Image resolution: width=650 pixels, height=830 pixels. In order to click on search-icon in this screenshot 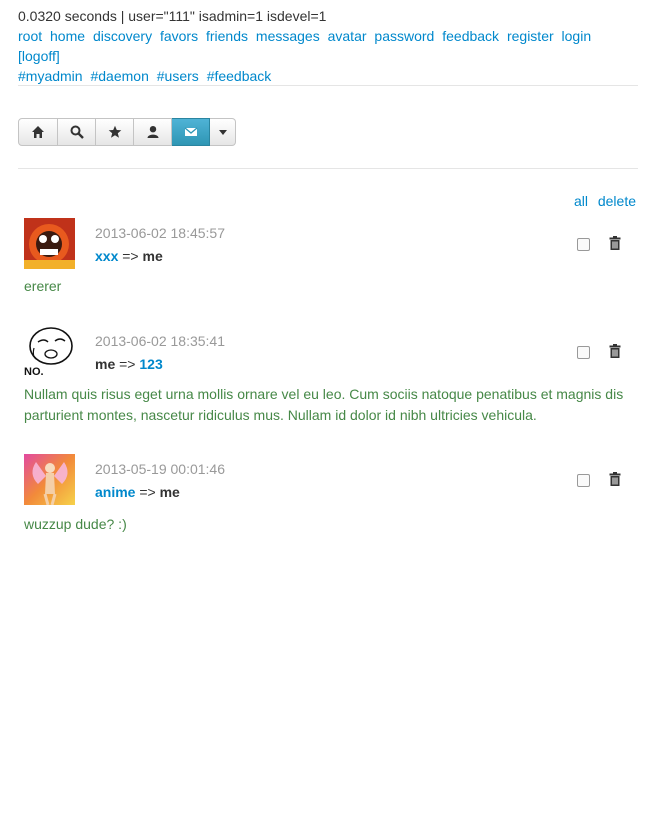, I will do `click(77, 132)`.